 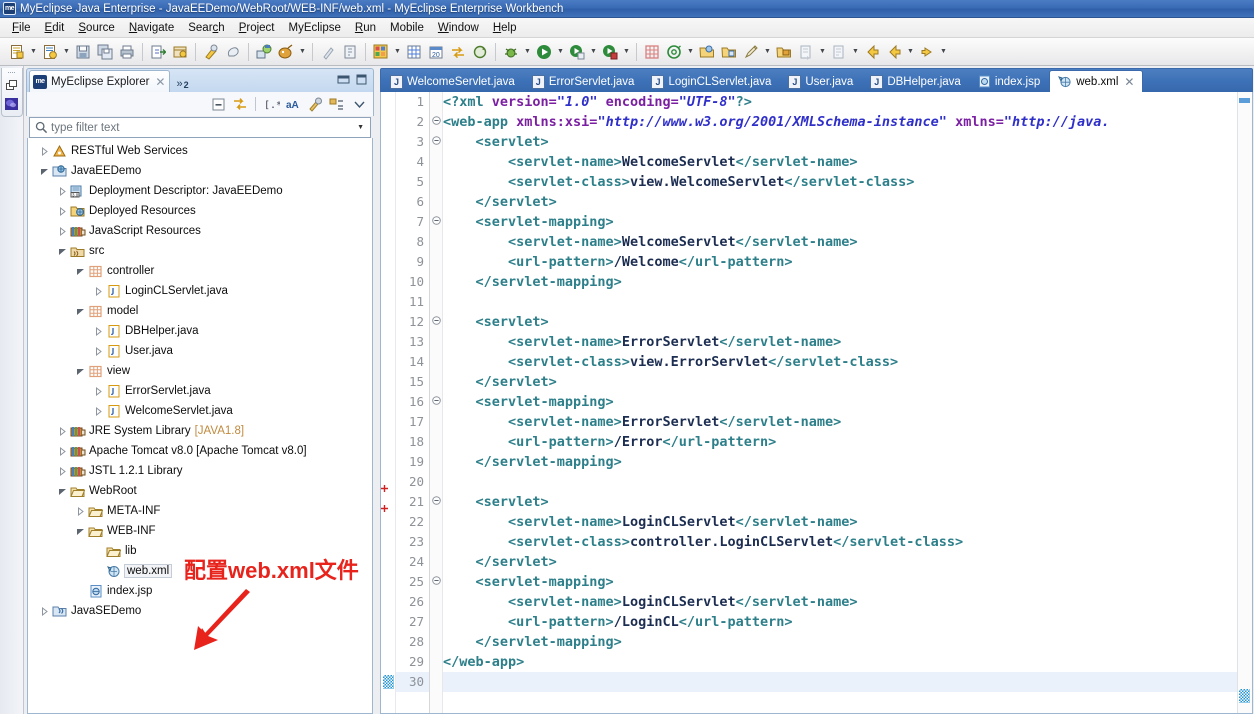 What do you see at coordinates (264, 52) in the screenshot?
I see `deploy-icon` at bounding box center [264, 52].